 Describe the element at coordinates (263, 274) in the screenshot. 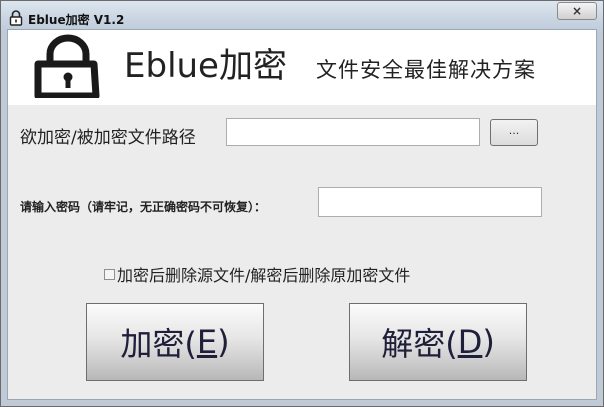

I see `delete-option-label: 加密后删除源文件/解密后删除原加密文件` at that location.